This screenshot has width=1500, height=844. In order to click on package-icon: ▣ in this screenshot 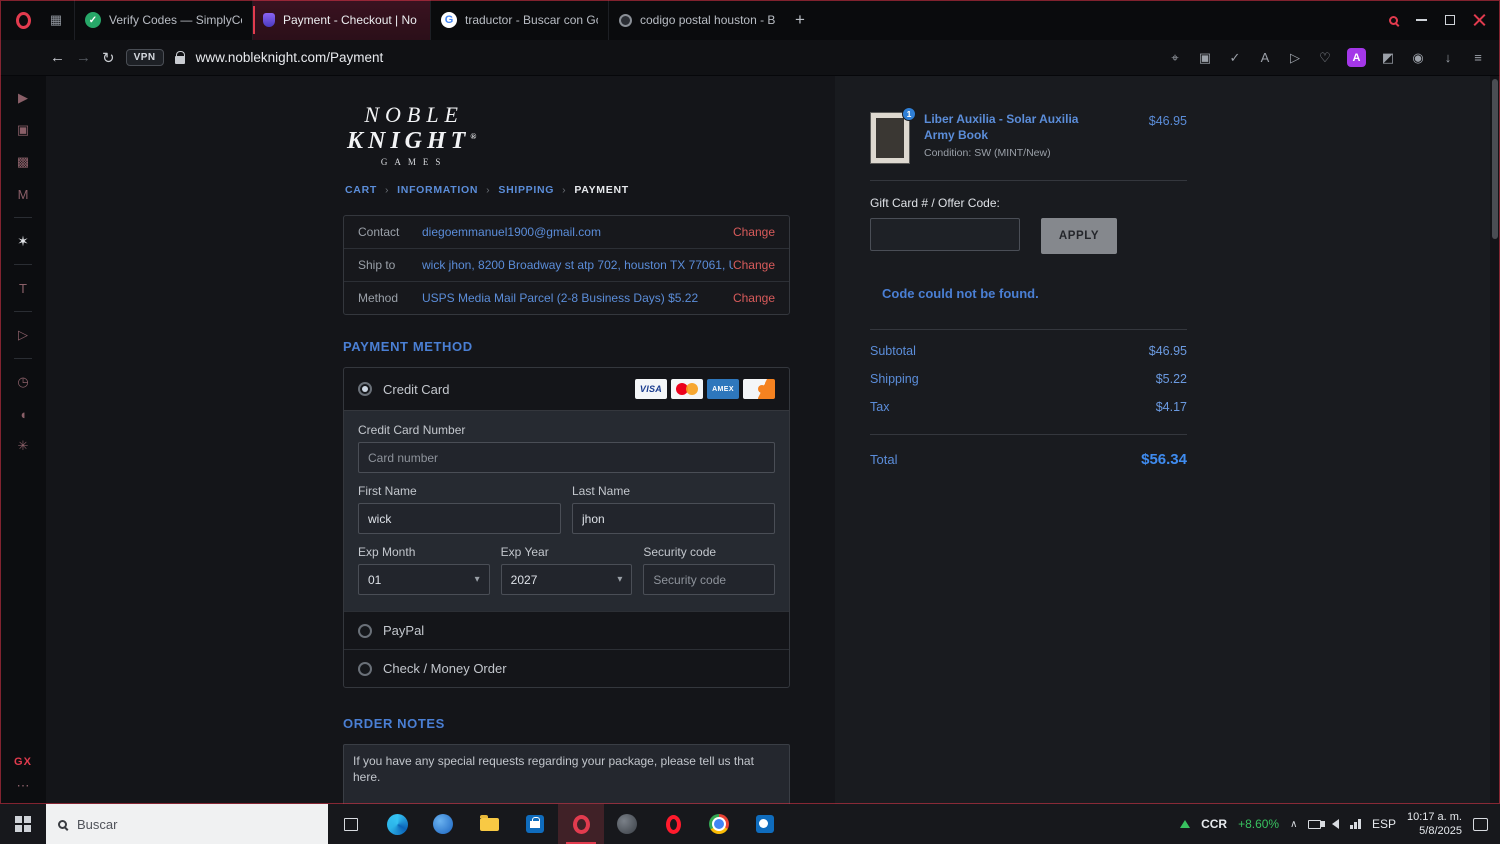, I will do `click(23, 130)`.